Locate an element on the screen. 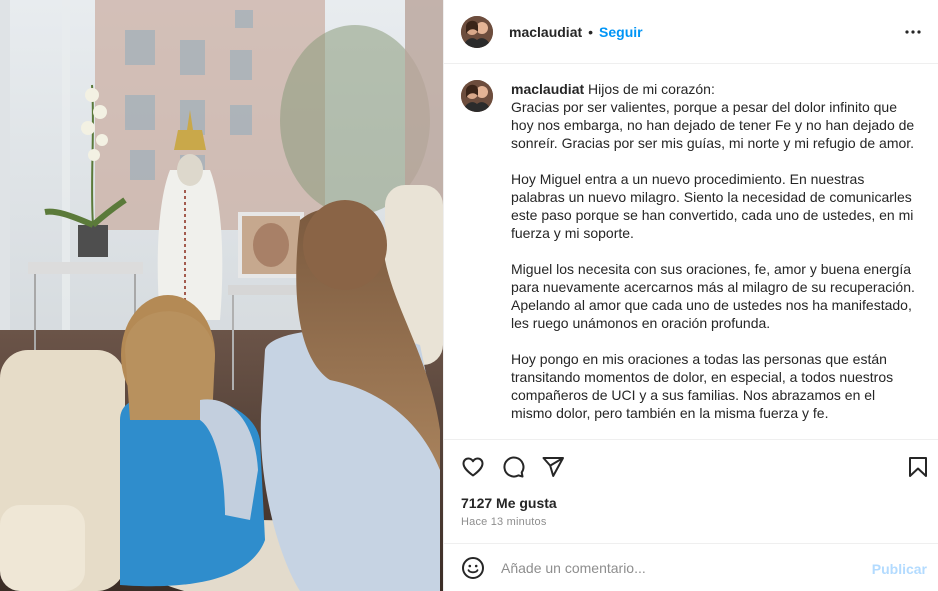 This screenshot has width=938, height=591. action-bar is located at coordinates (691, 465).